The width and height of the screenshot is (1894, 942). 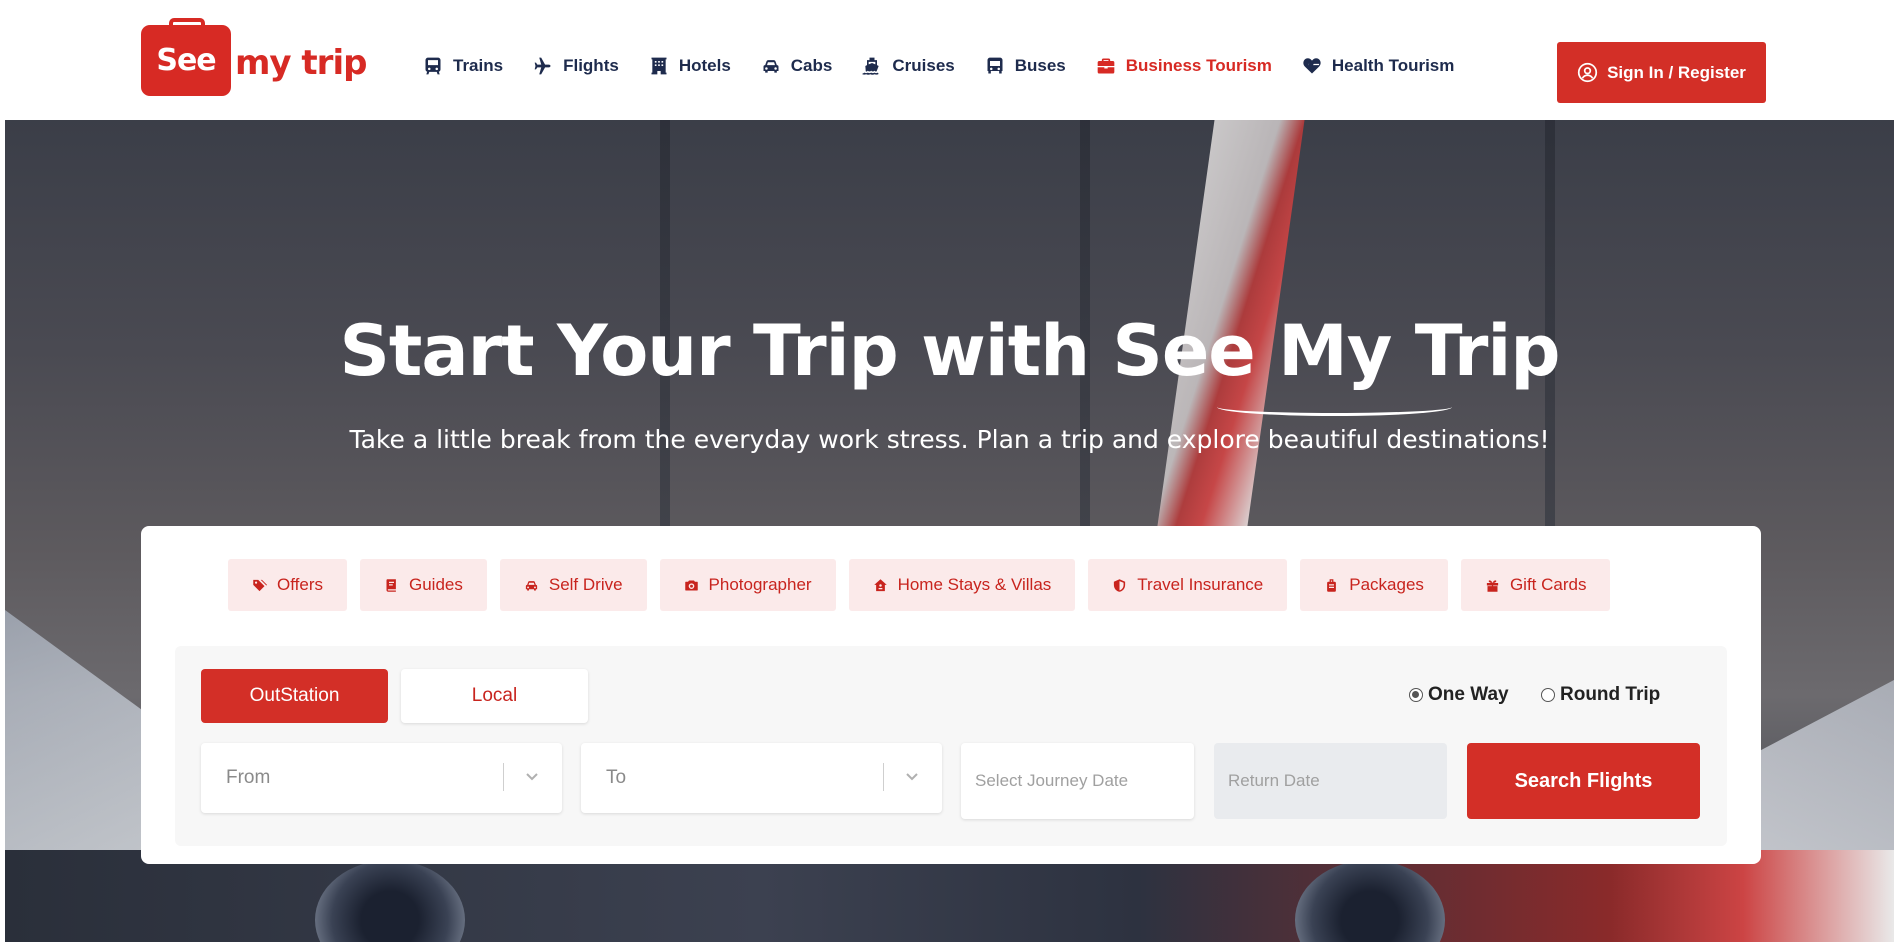 What do you see at coordinates (1583, 781) in the screenshot?
I see `search-flights-button: Search Flights` at bounding box center [1583, 781].